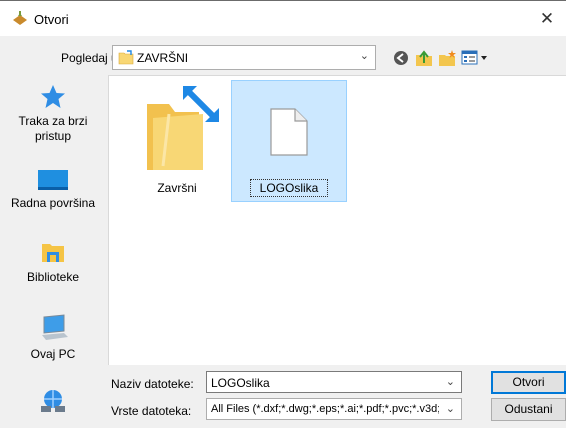  I want to click on file-type-label: Vrste datoteka:, so click(151, 411).